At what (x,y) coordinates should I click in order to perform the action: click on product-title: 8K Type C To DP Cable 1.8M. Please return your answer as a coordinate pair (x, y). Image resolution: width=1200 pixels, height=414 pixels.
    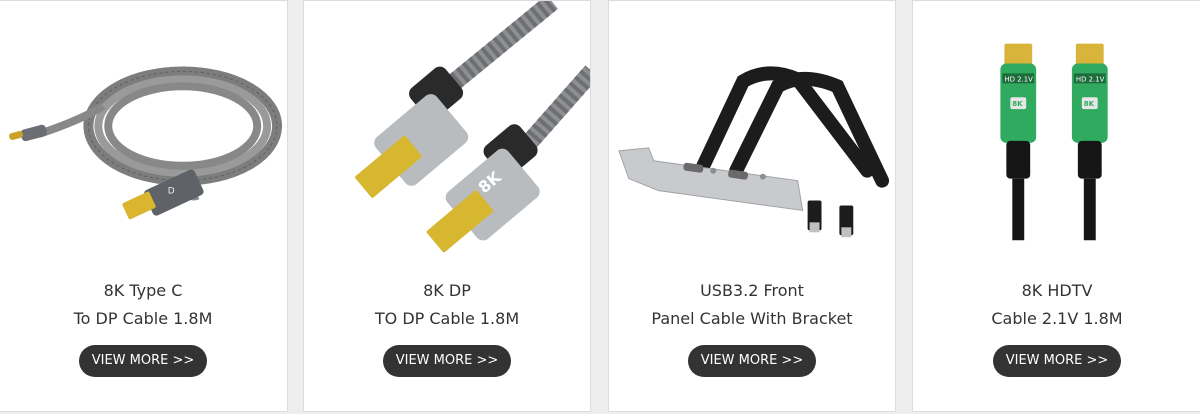
    Looking at the image, I should click on (143, 305).